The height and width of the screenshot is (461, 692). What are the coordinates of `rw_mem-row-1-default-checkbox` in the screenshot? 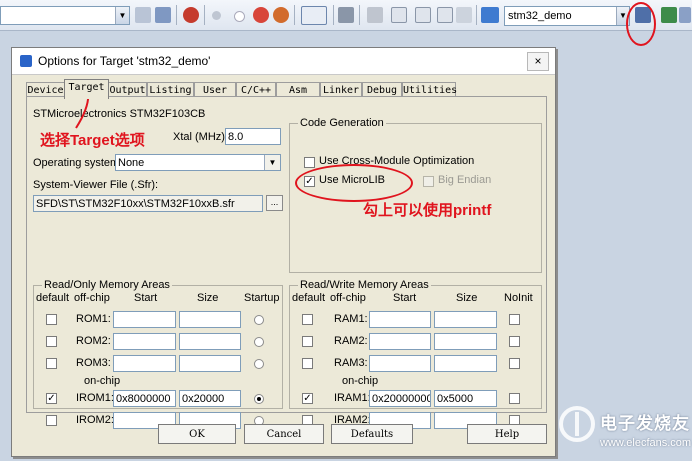 It's located at (307, 341).